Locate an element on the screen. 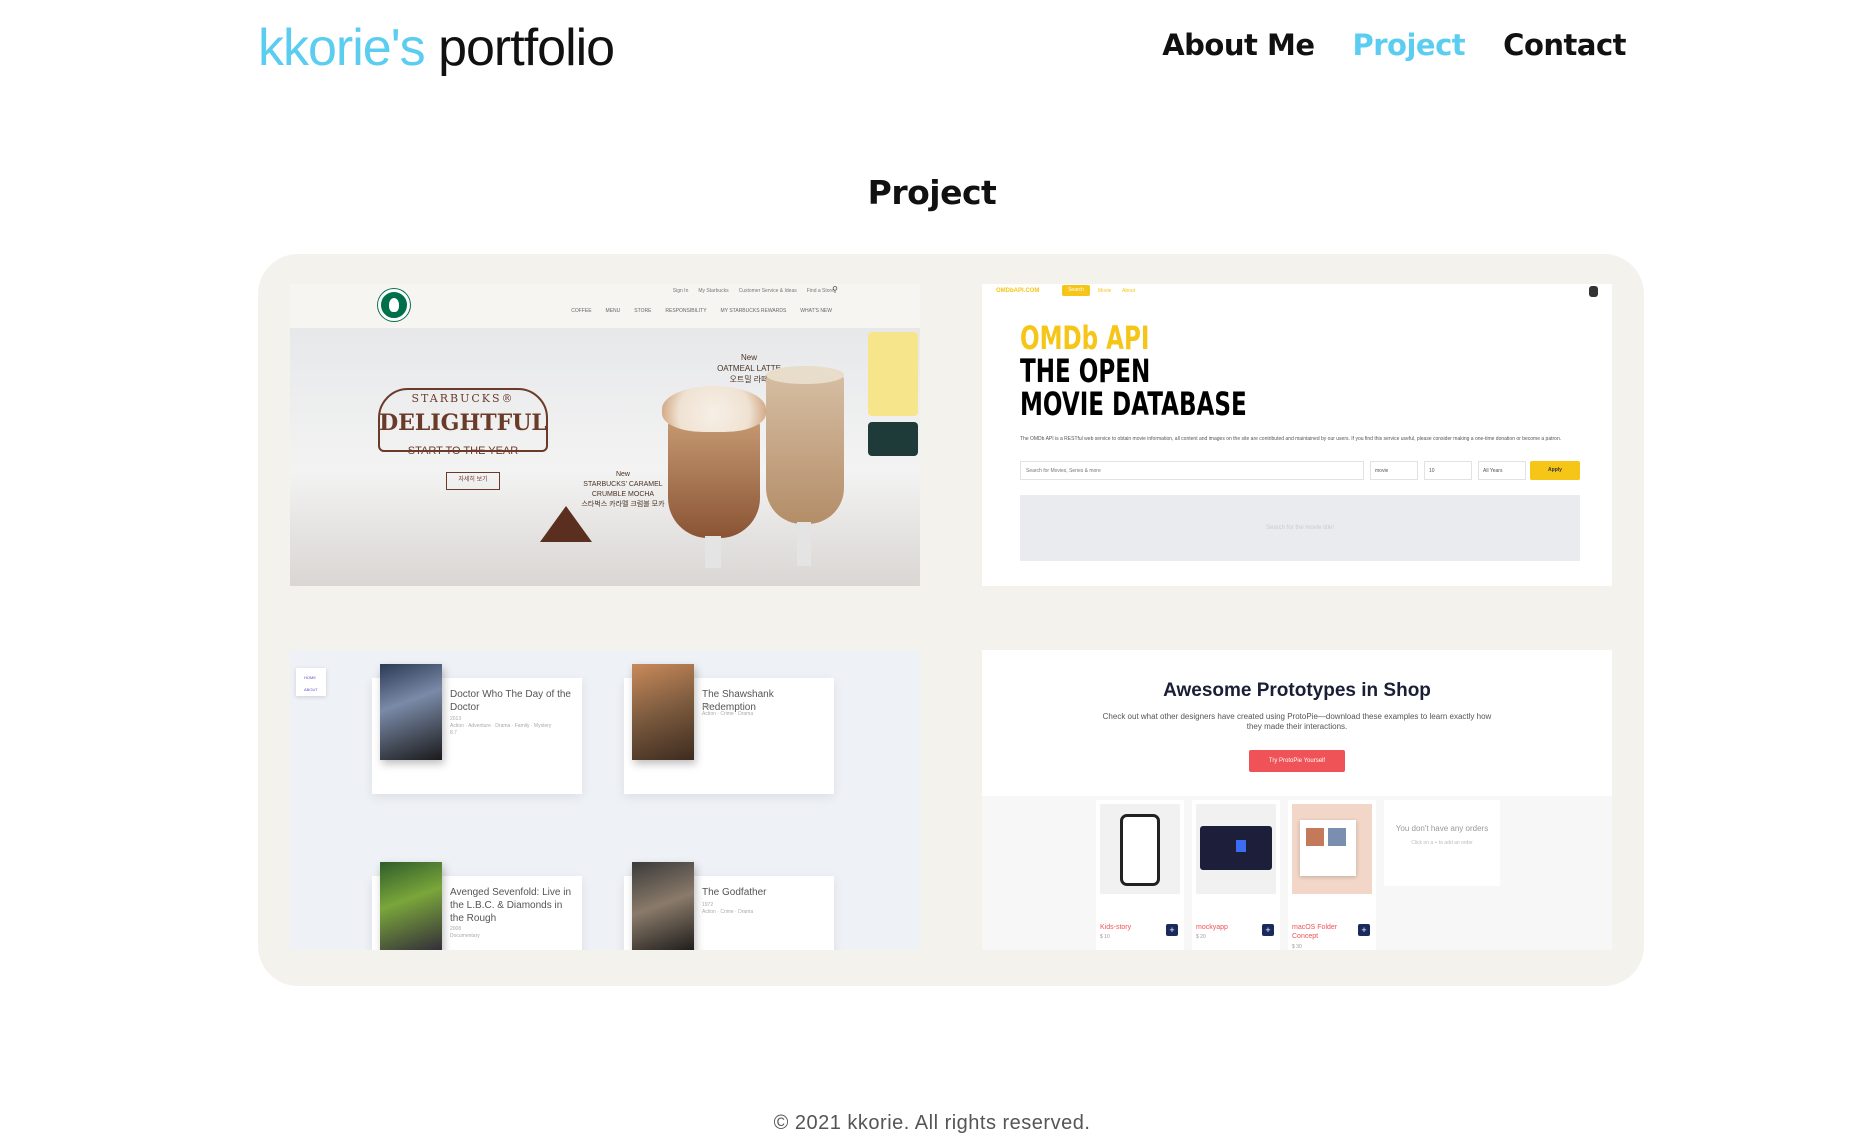 Image resolution: width=1864 pixels, height=1138 pixels. shop-item-price: $ 20 is located at coordinates (1201, 937).